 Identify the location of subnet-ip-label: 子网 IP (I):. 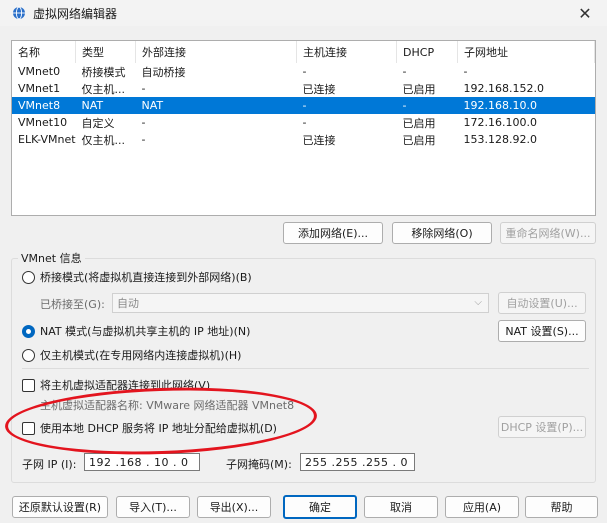
(49, 464).